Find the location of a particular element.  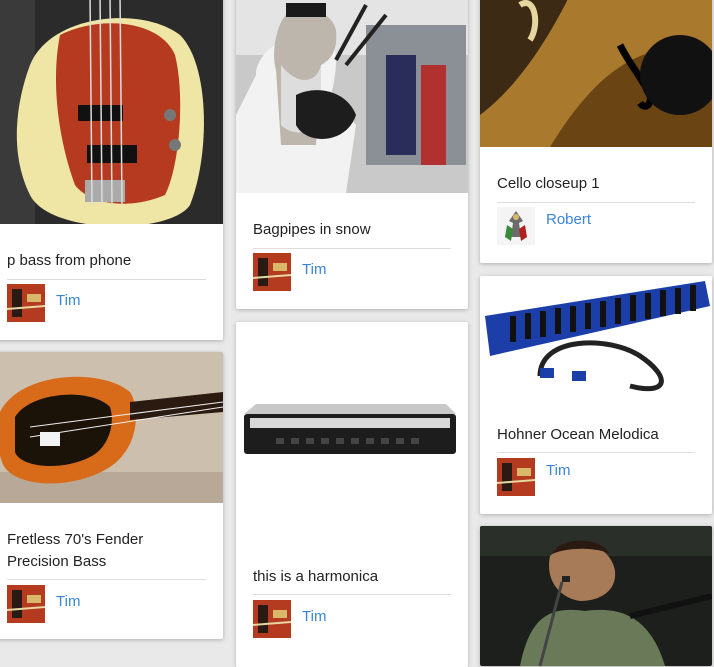

pin-title: Cello closeup 1 is located at coordinates (596, 184).